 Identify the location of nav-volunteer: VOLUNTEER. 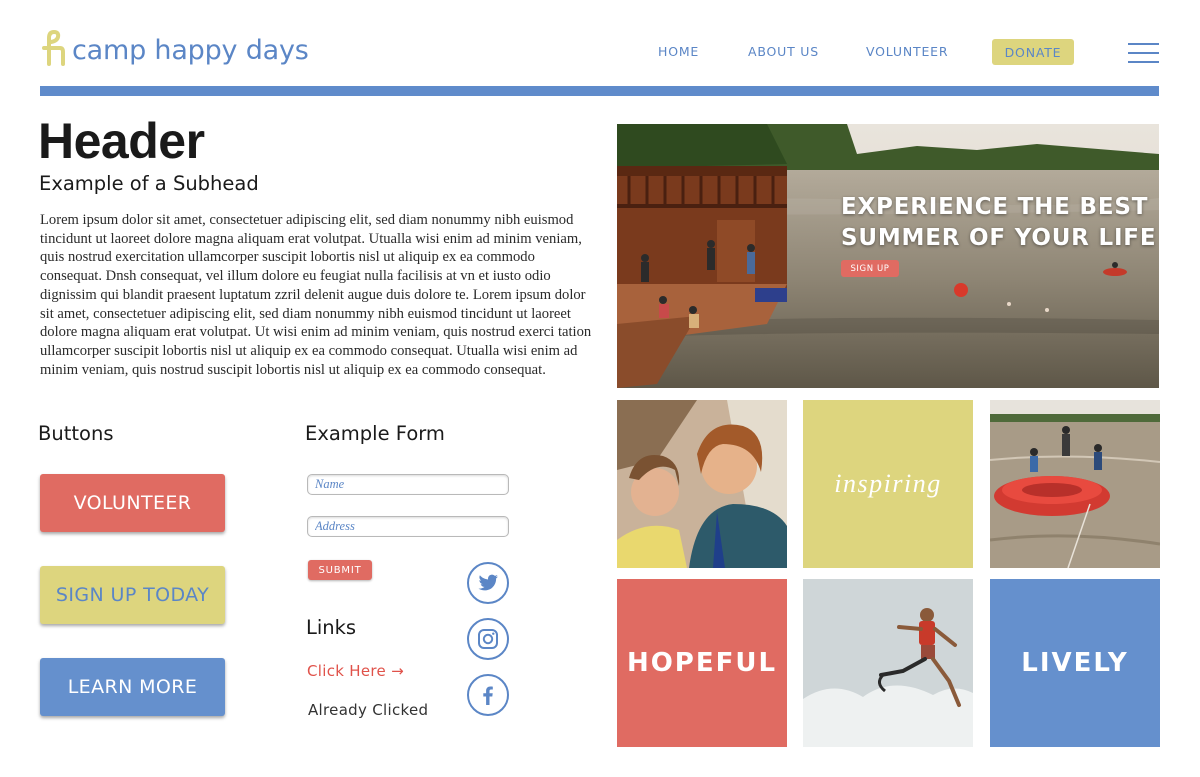
(907, 51).